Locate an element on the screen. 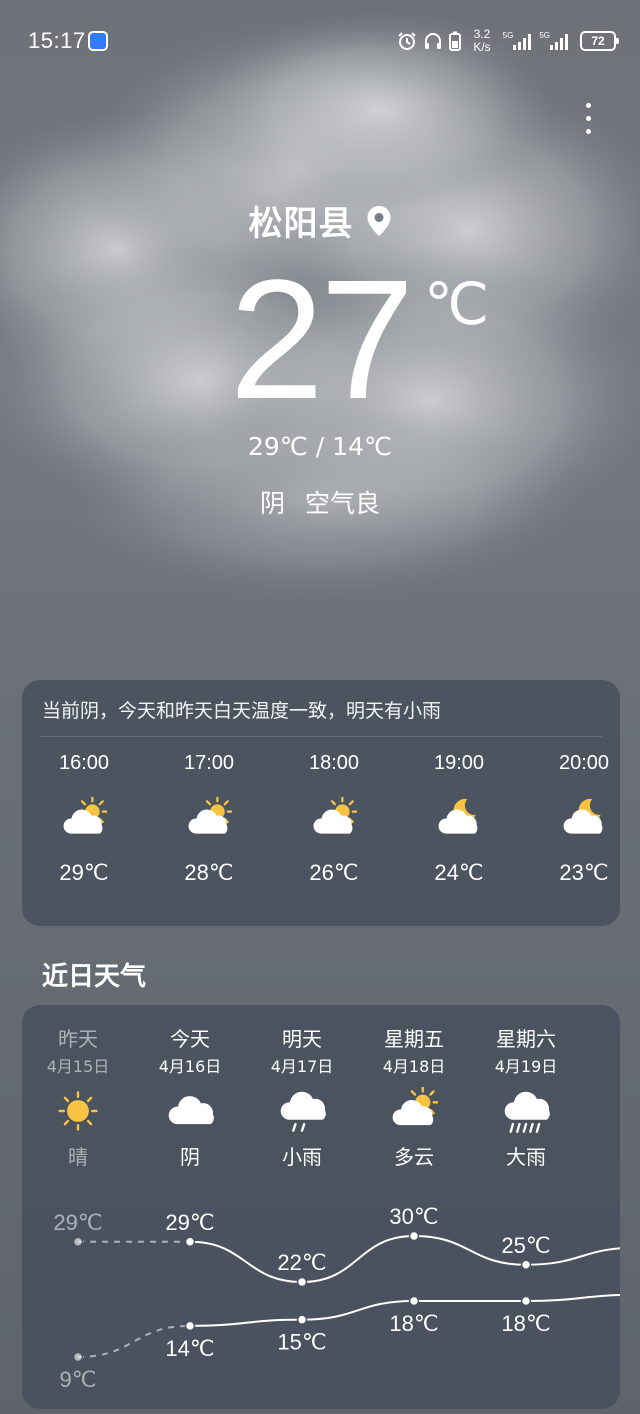 The height and width of the screenshot is (1414, 640). hour-time: 19:00 is located at coordinates (459, 763).